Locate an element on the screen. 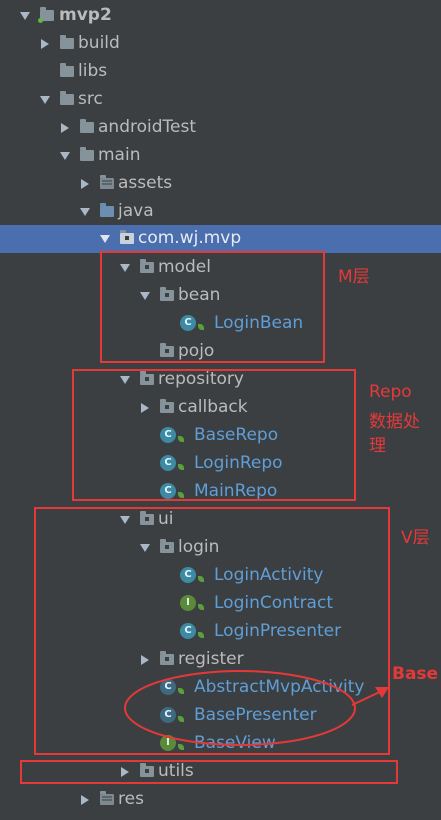 This screenshot has height=820, width=441. base-annotation: Base is located at coordinates (415, 674).